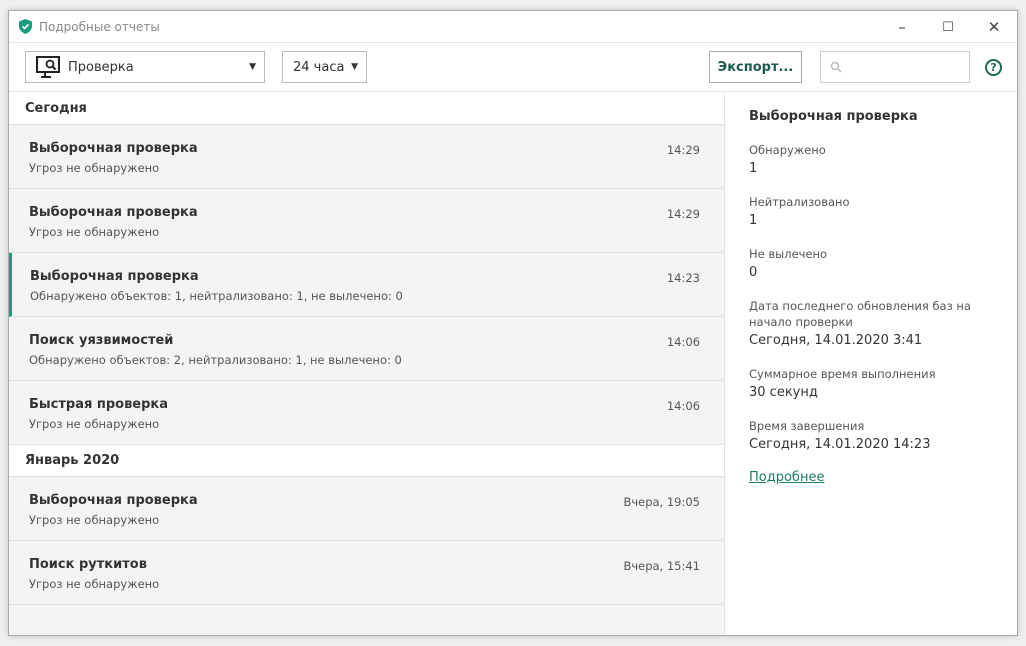  Describe the element at coordinates (683, 278) in the screenshot. I see `item-time: 14:23` at that location.